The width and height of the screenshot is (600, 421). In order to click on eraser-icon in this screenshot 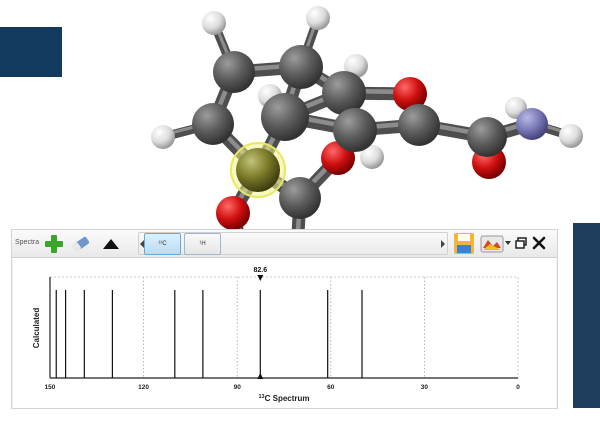, I will do `click(81, 244)`.